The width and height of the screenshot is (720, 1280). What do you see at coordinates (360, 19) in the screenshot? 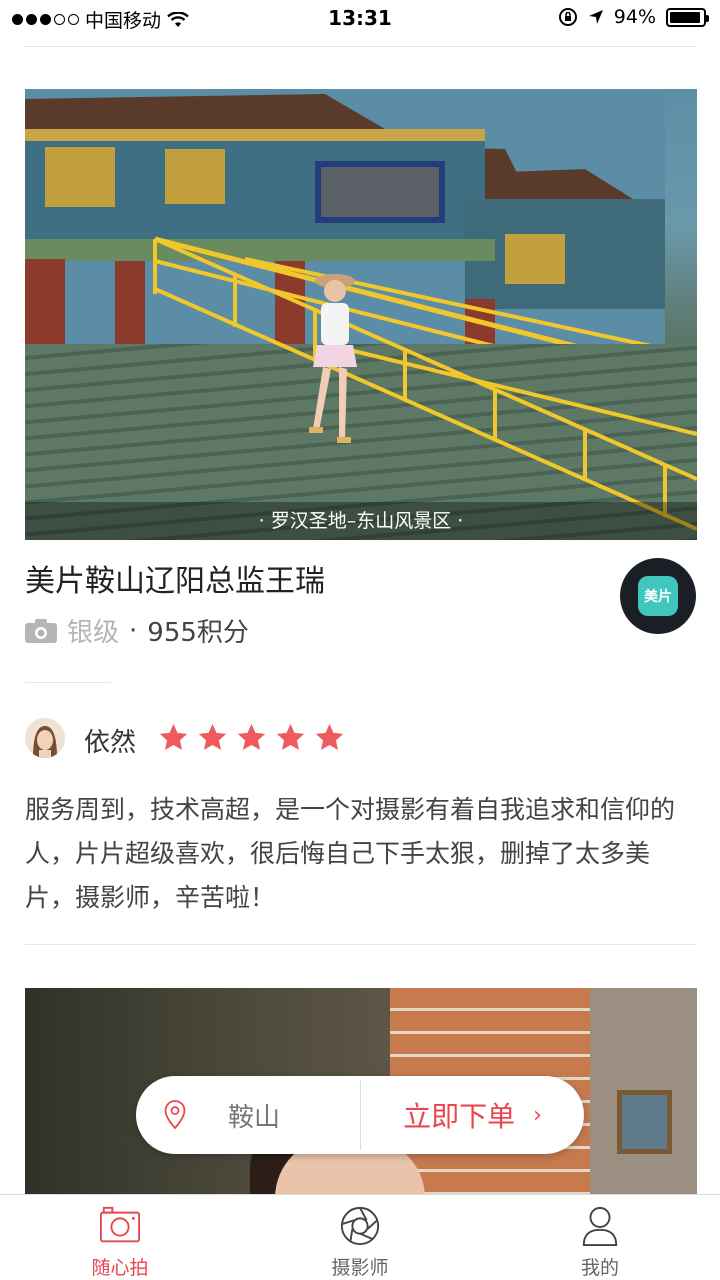
I see `status-bar: 中国移动 13:31 94%` at bounding box center [360, 19].